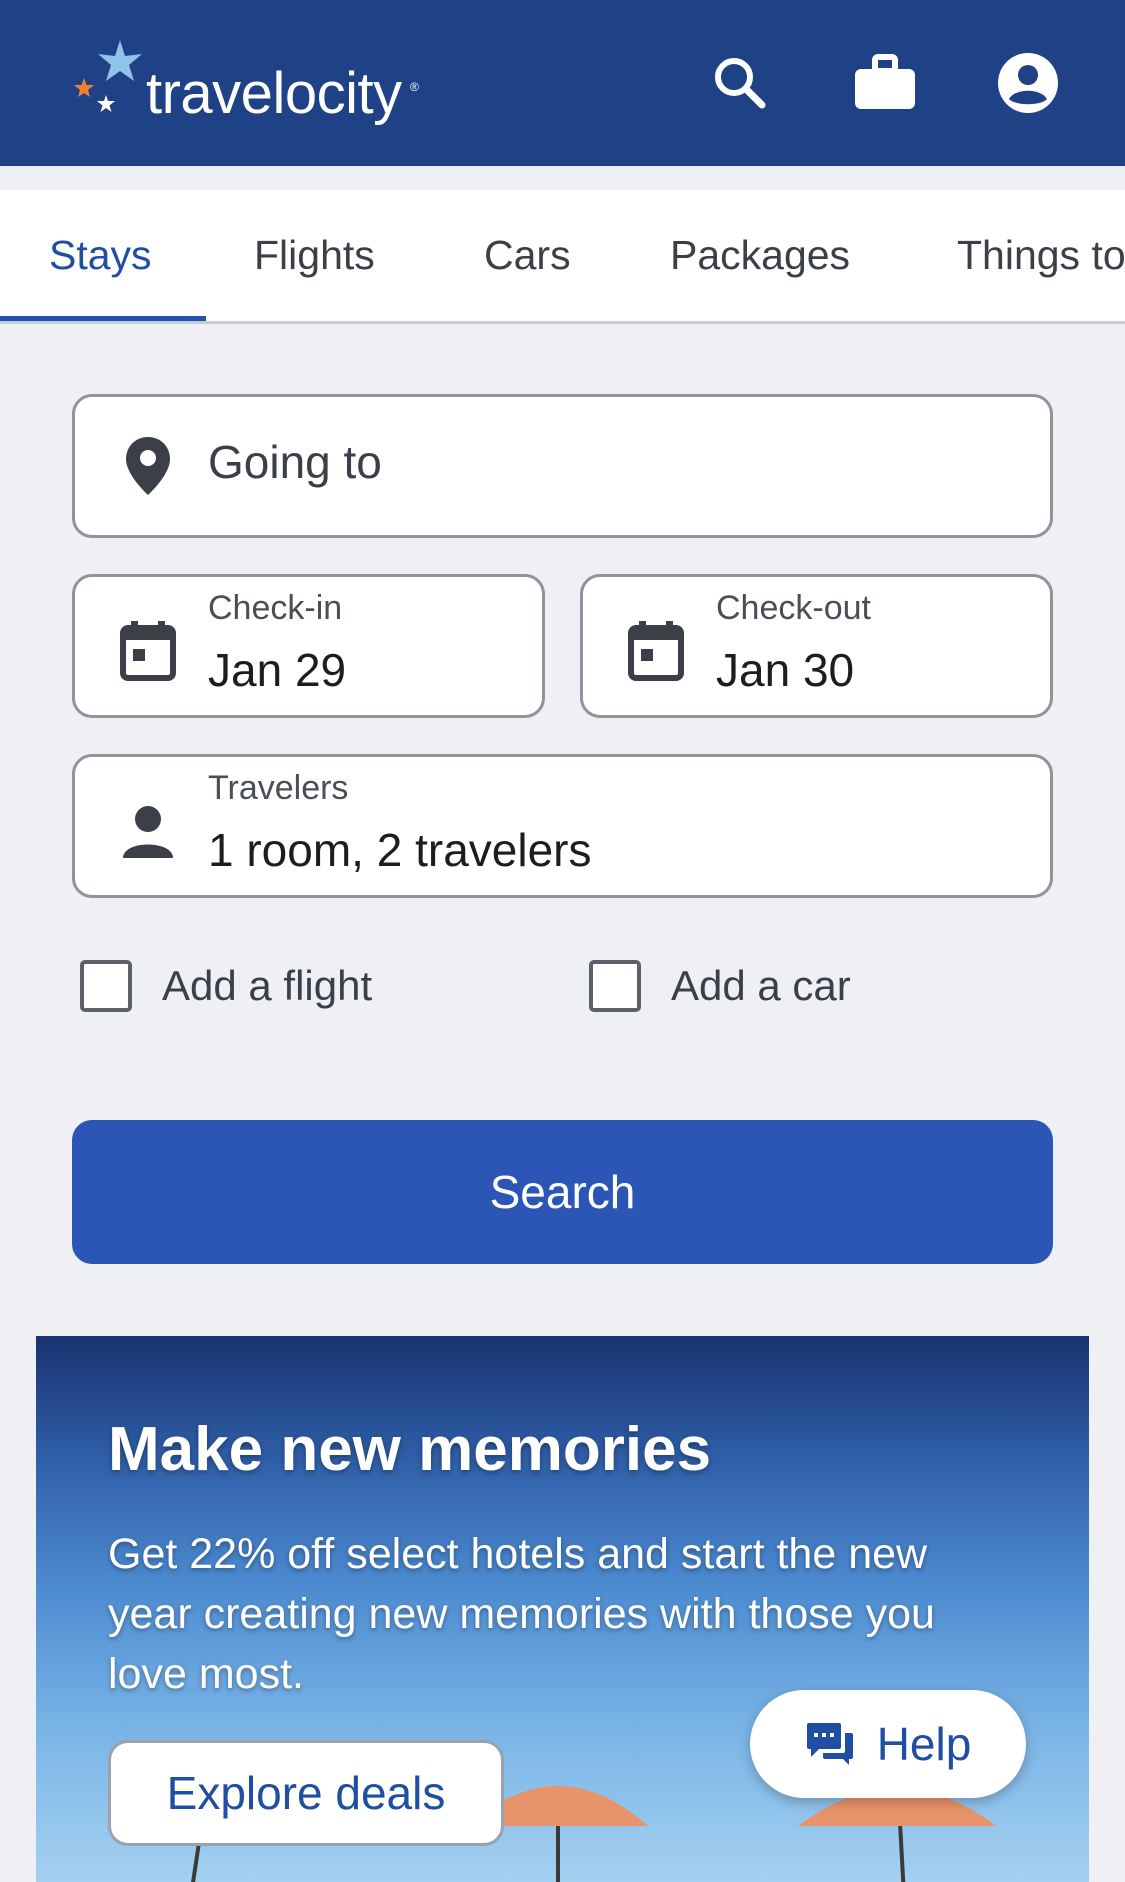 Image resolution: width=1125 pixels, height=1882 pixels. I want to click on tab-stays: Stays, so click(100, 255).